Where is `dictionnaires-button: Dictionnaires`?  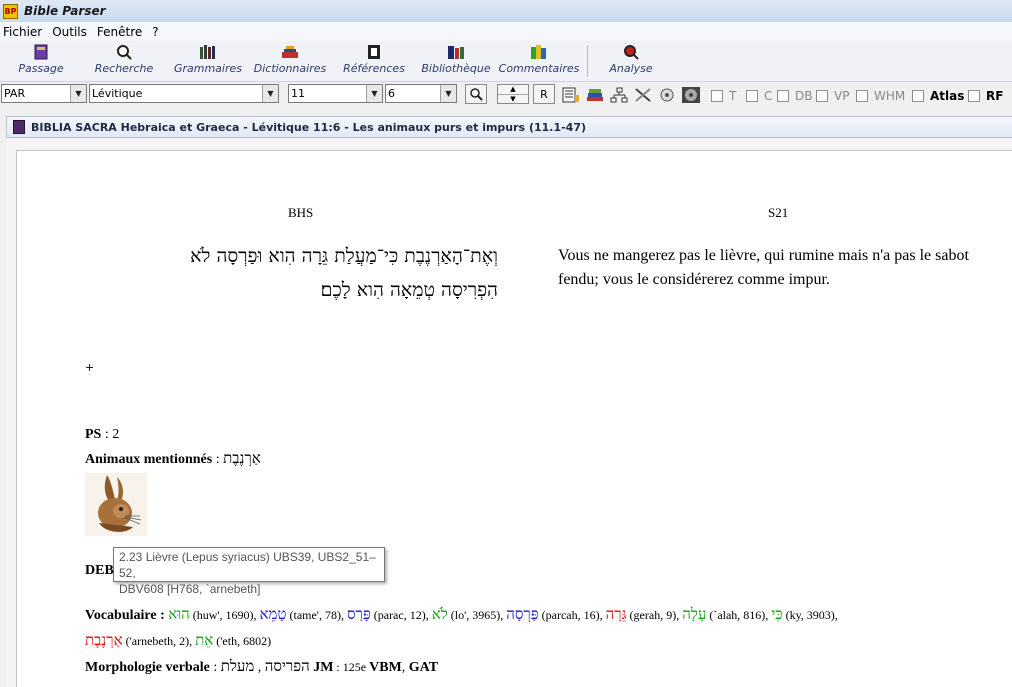
dictionnaires-button: Dictionnaires is located at coordinates (290, 61).